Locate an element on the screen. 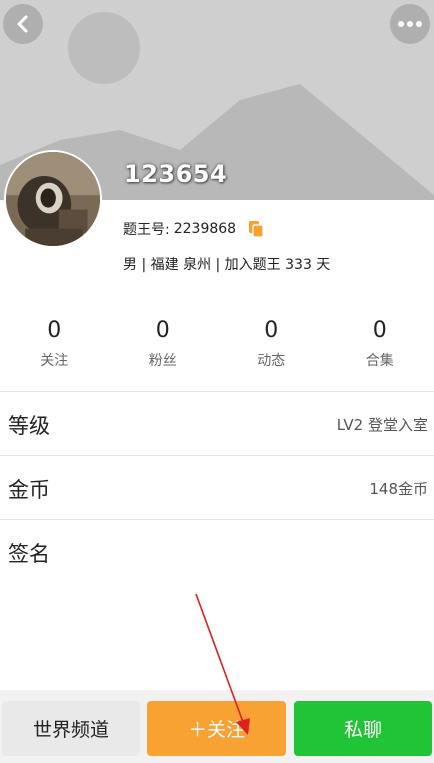 The width and height of the screenshot is (434, 763). stat-posts-label: 动态 is located at coordinates (271, 361).